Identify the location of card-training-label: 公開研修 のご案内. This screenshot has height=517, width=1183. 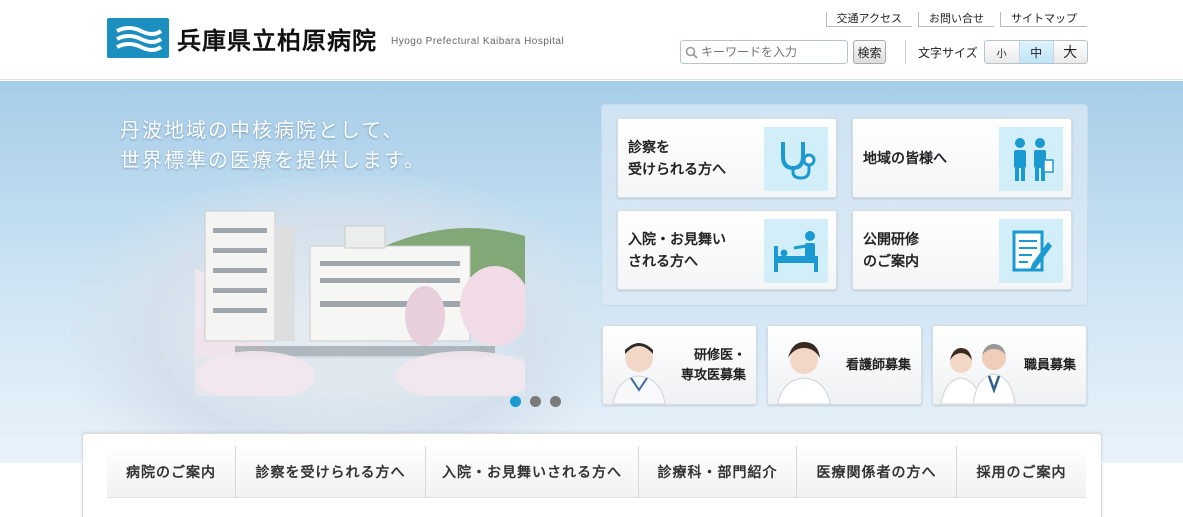
(891, 251).